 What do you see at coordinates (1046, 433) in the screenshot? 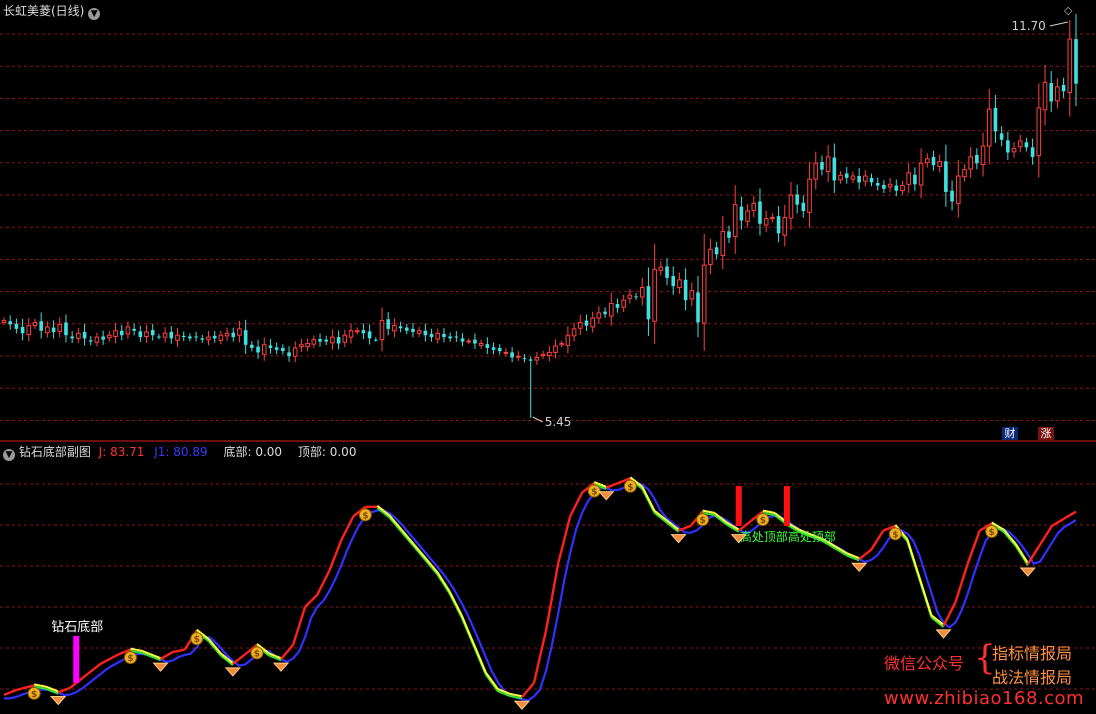
I see `rise-badge: 涨` at bounding box center [1046, 433].